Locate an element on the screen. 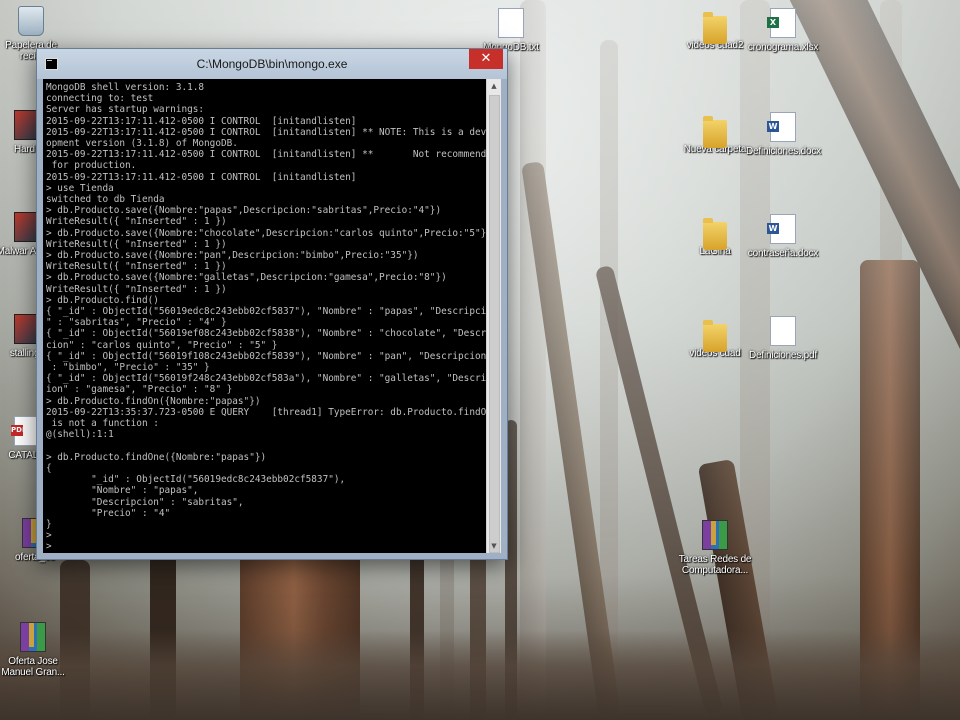 This screenshot has height=720, width=960. console-line: Server has startup warnings: is located at coordinates (125, 110).